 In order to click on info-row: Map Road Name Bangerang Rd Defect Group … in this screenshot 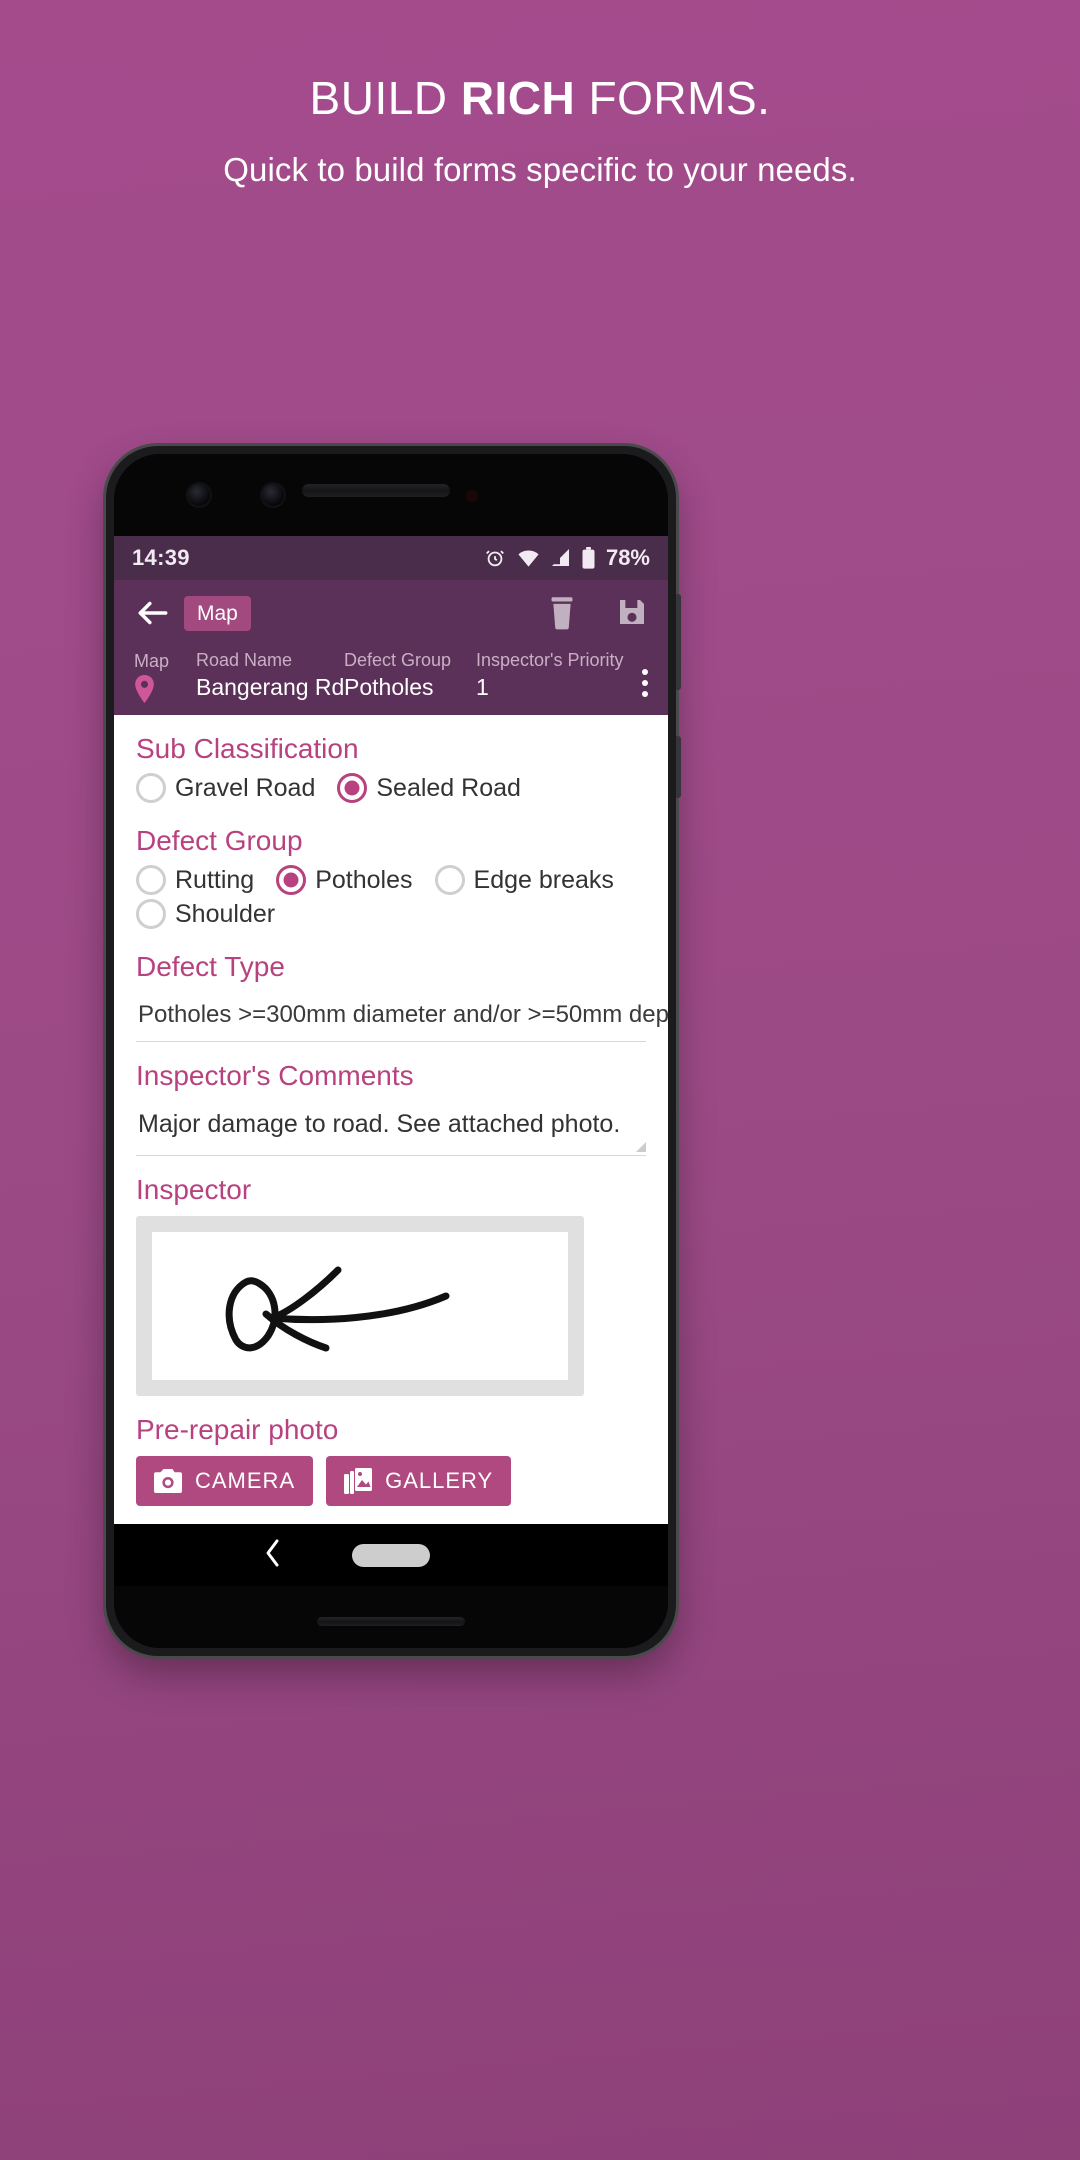, I will do `click(391, 681)`.